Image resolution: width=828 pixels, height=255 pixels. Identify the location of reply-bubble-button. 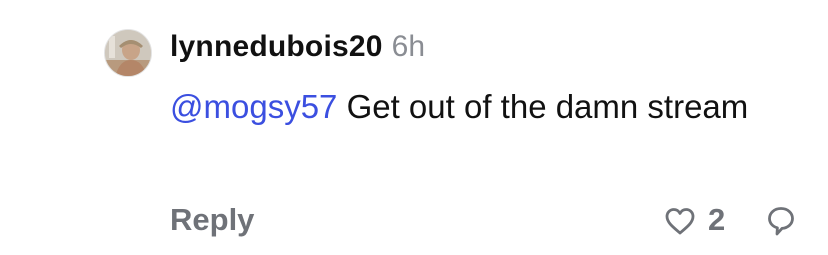
(781, 221).